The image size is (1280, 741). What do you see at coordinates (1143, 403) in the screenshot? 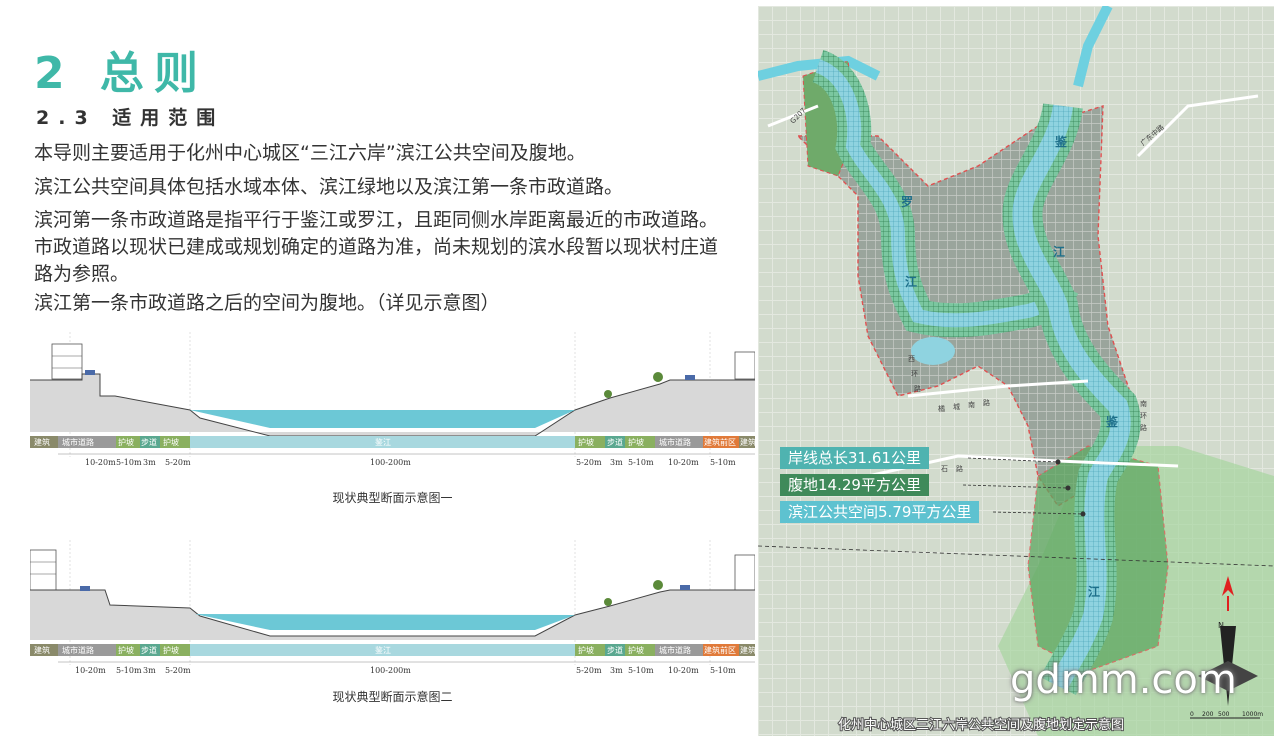
I see `road-label-nan2: 南` at bounding box center [1143, 403].